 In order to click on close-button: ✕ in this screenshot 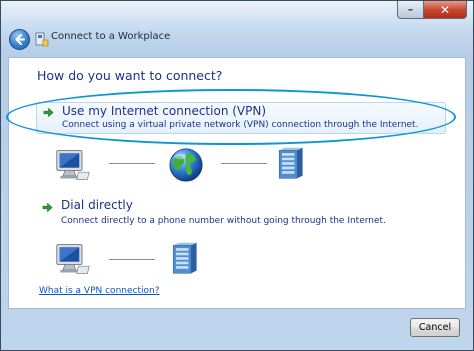, I will do `click(445, 10)`.